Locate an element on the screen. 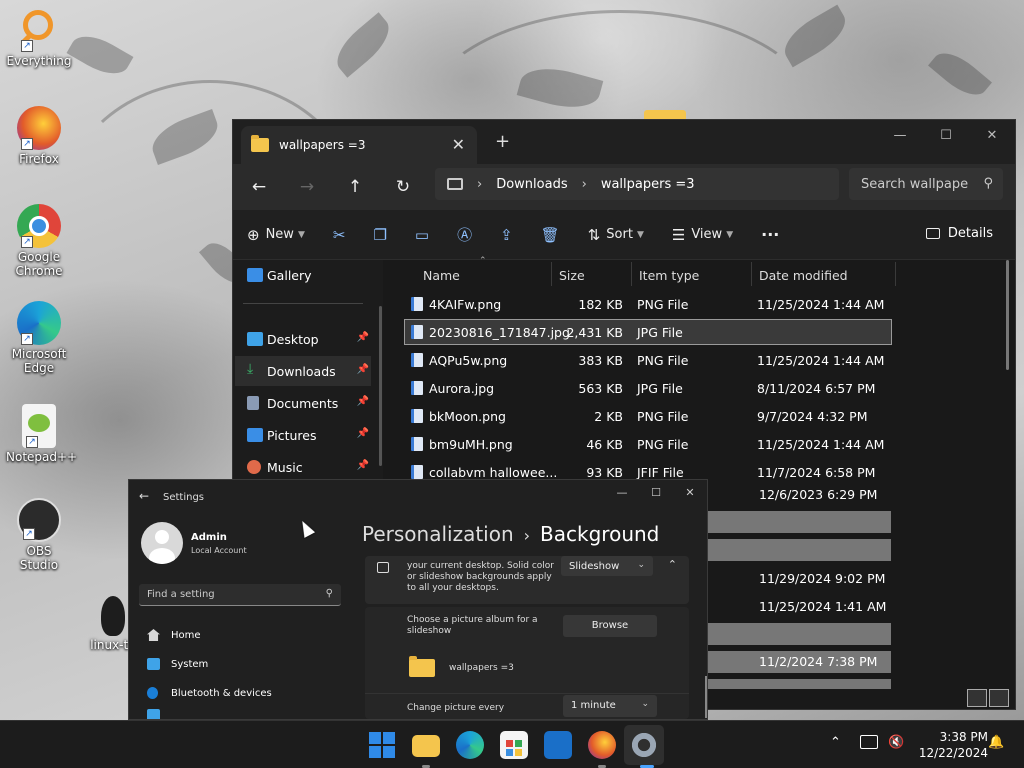 The height and width of the screenshot is (768, 1024). column-header-name: Name is located at coordinates (441, 275).